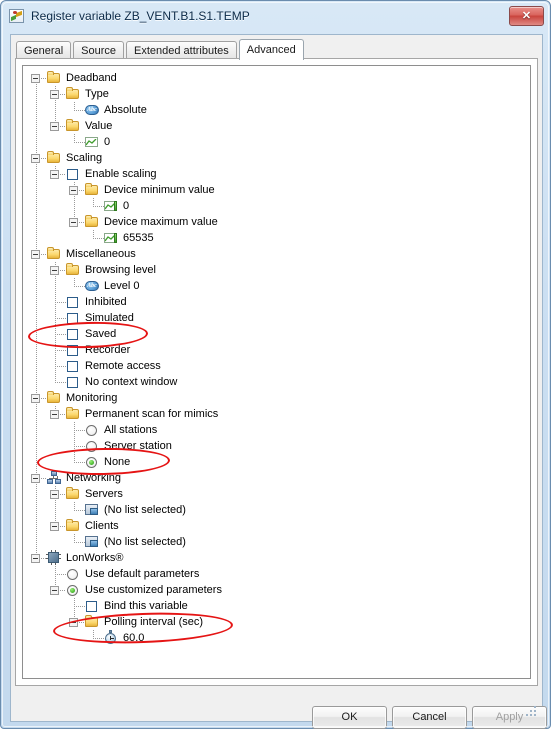 The width and height of the screenshot is (551, 729). Describe the element at coordinates (278, 478) in the screenshot. I see `tree-node: Networking` at that location.